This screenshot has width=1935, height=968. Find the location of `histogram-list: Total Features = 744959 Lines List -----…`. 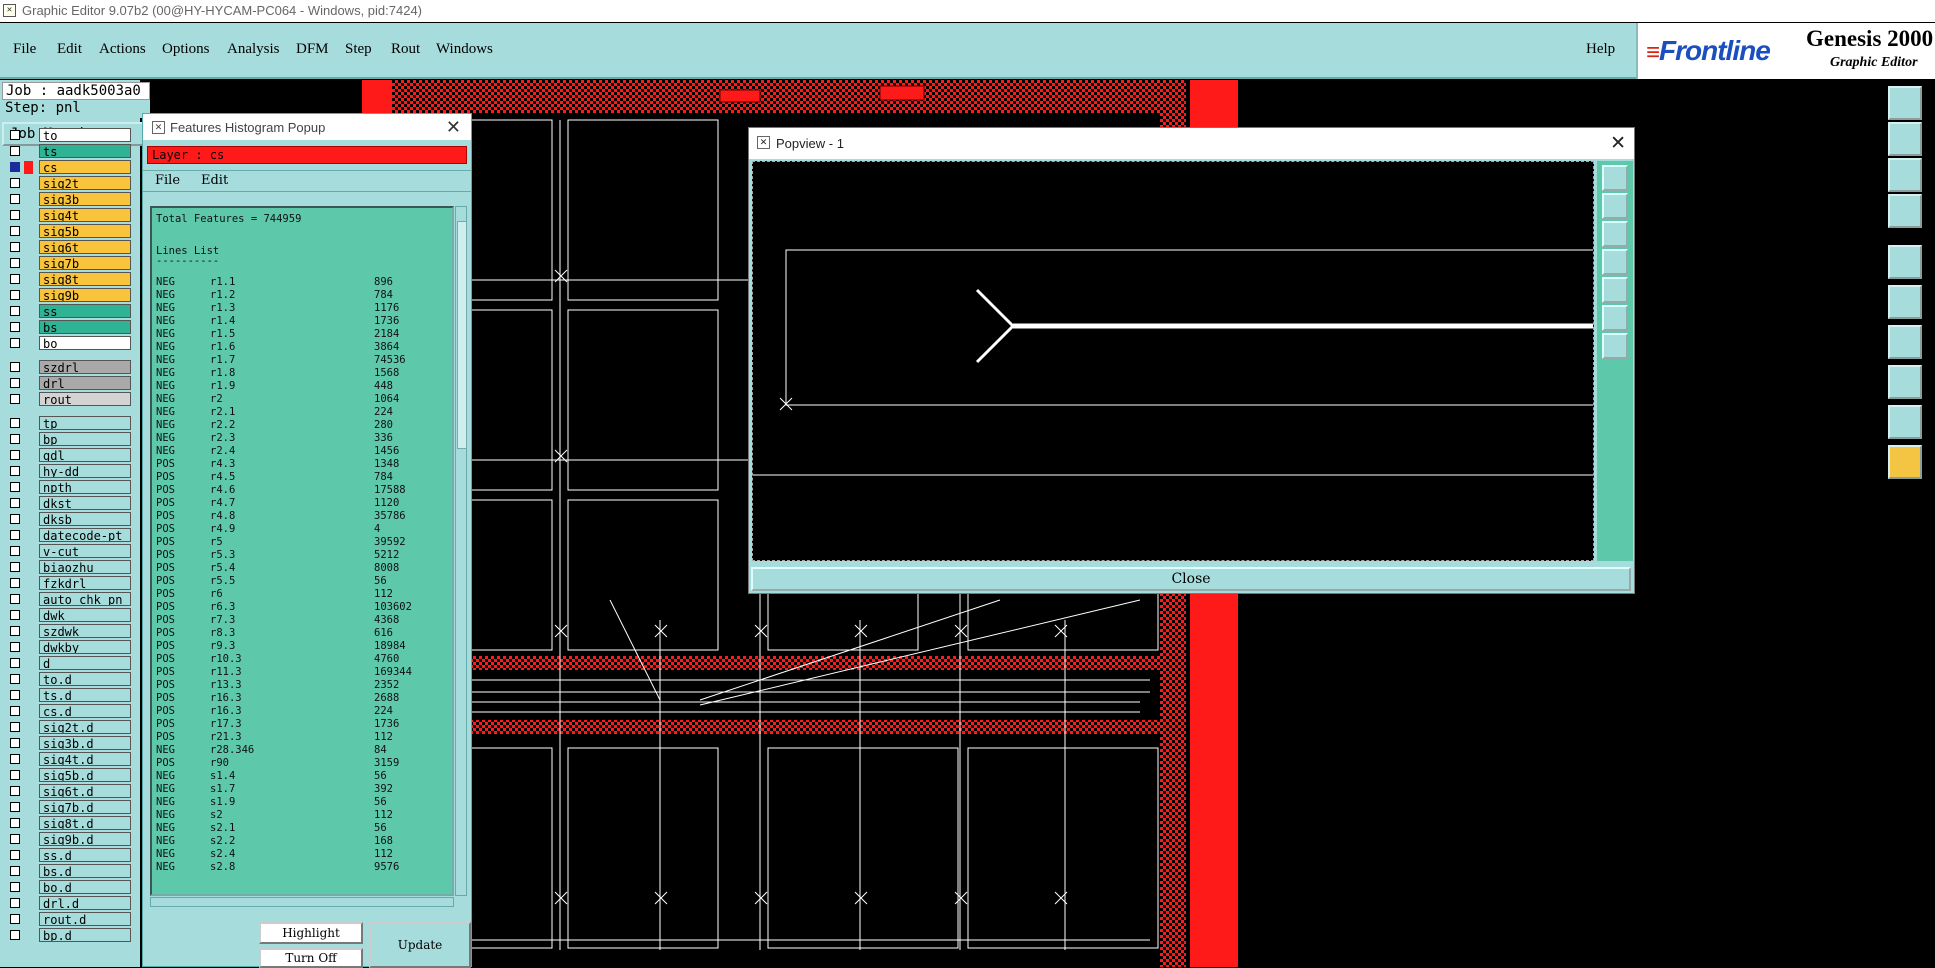

histogram-list: Total Features = 744959 Lines List -----… is located at coordinates (302, 551).